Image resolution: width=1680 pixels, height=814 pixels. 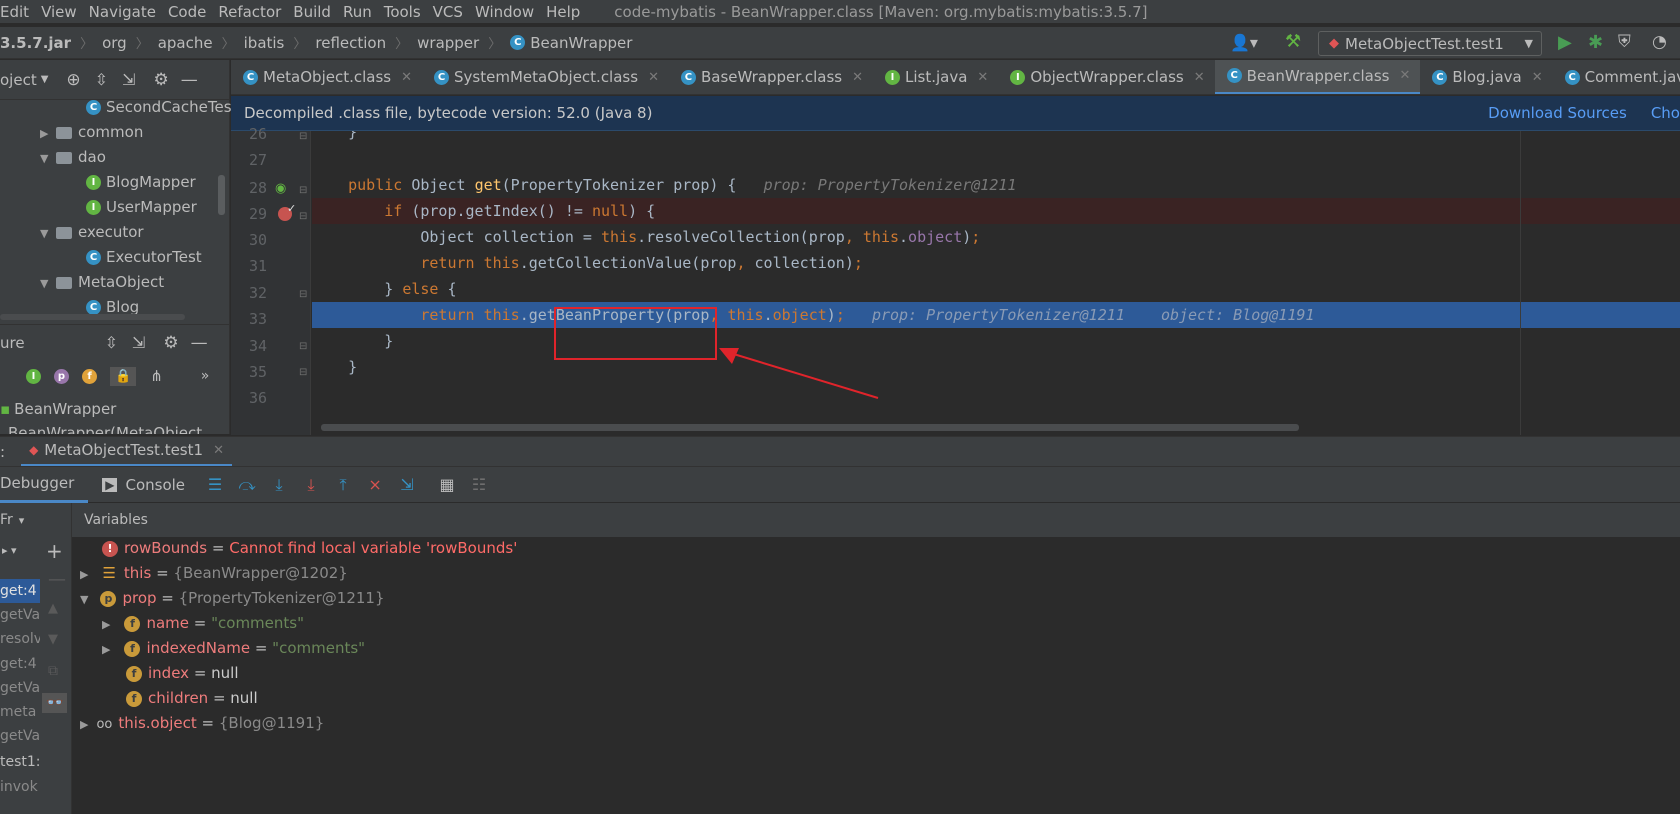 What do you see at coordinates (57, 579) in the screenshot?
I see `remove-watch-icon: —` at bounding box center [57, 579].